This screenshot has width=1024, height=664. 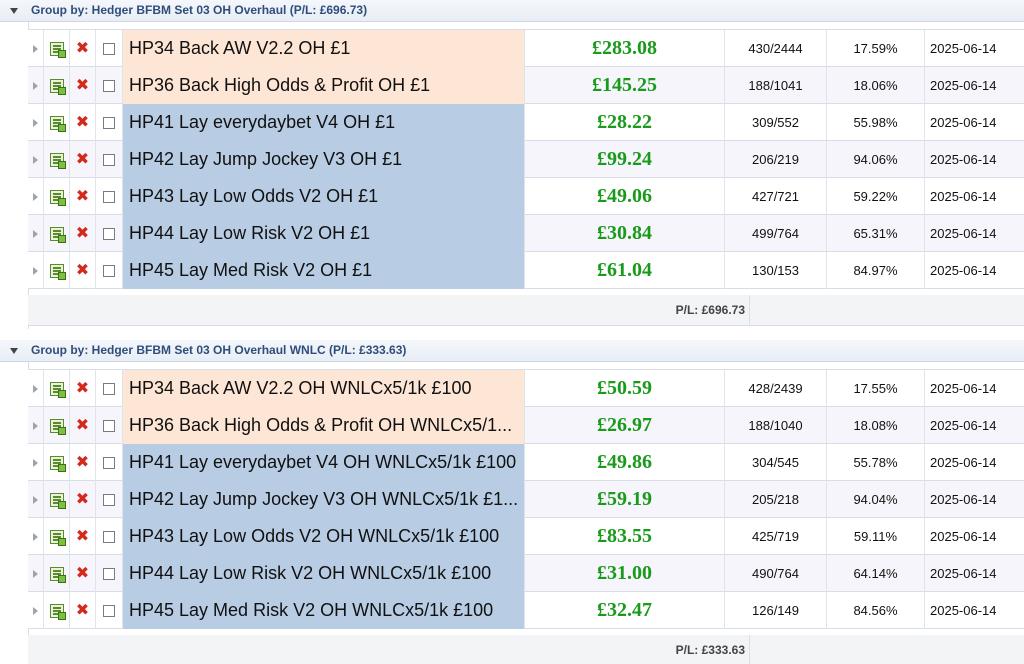 I want to click on strategy-name: HP43 Lay Low Odds V2 OH WNLCx5/1k £100, so click(x=324, y=536).